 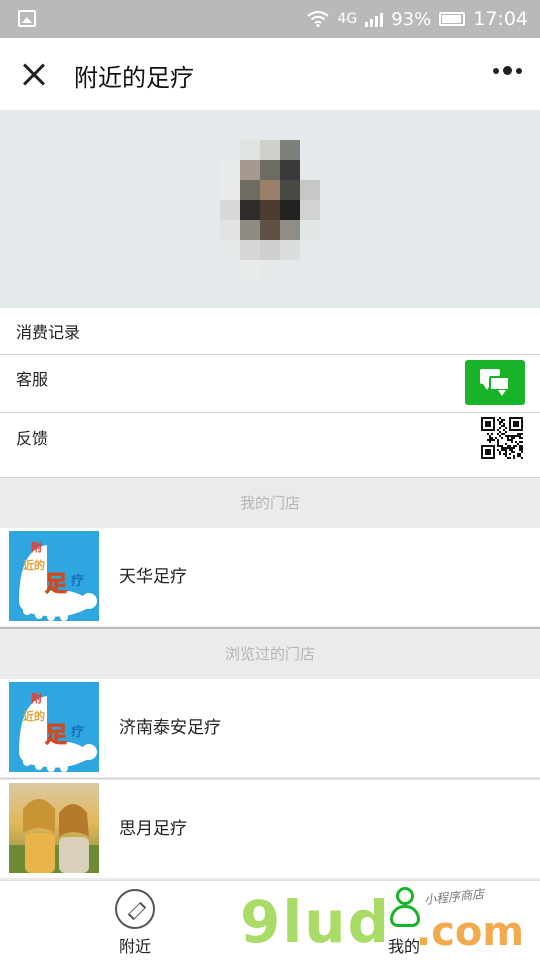 I want to click on status-bar-right: 4G 93% 17:04, so click(x=417, y=19).